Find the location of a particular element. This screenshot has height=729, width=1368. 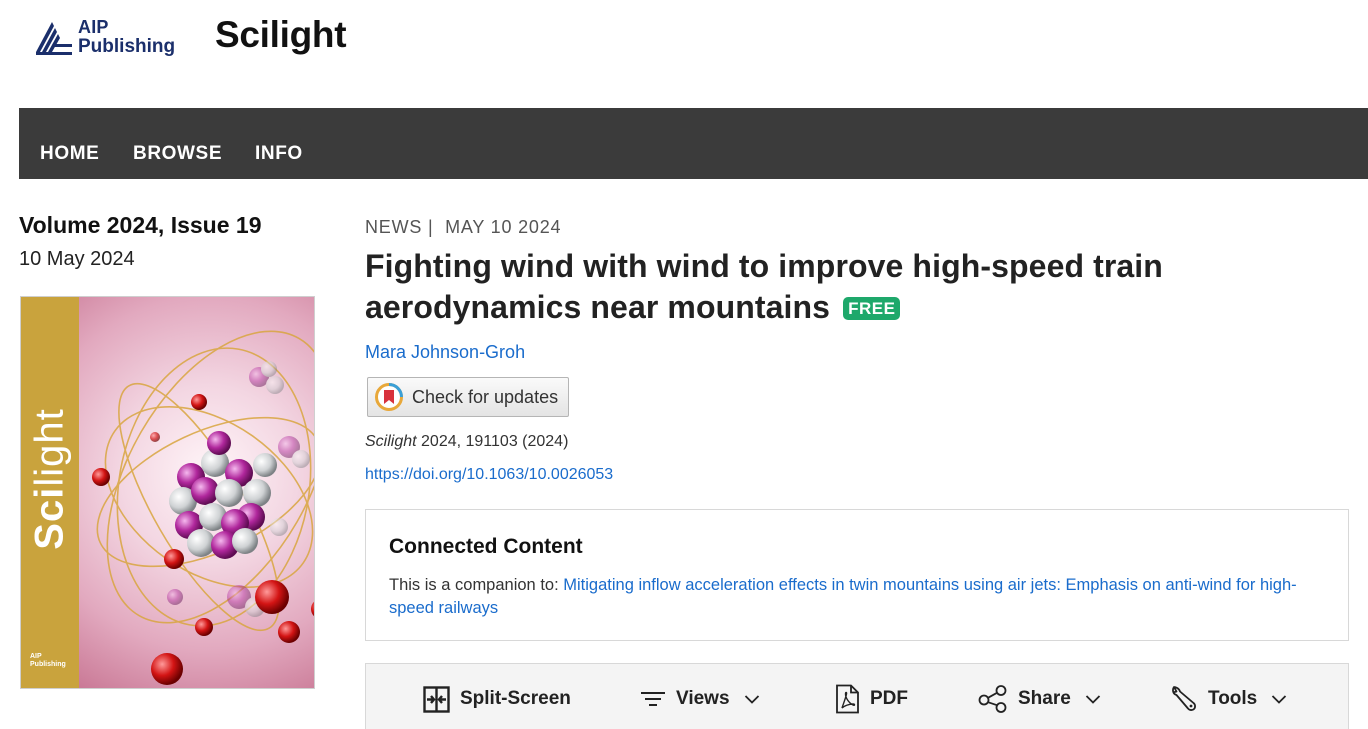

cover-band: Scilight AIP Publishing is located at coordinates (50, 492).